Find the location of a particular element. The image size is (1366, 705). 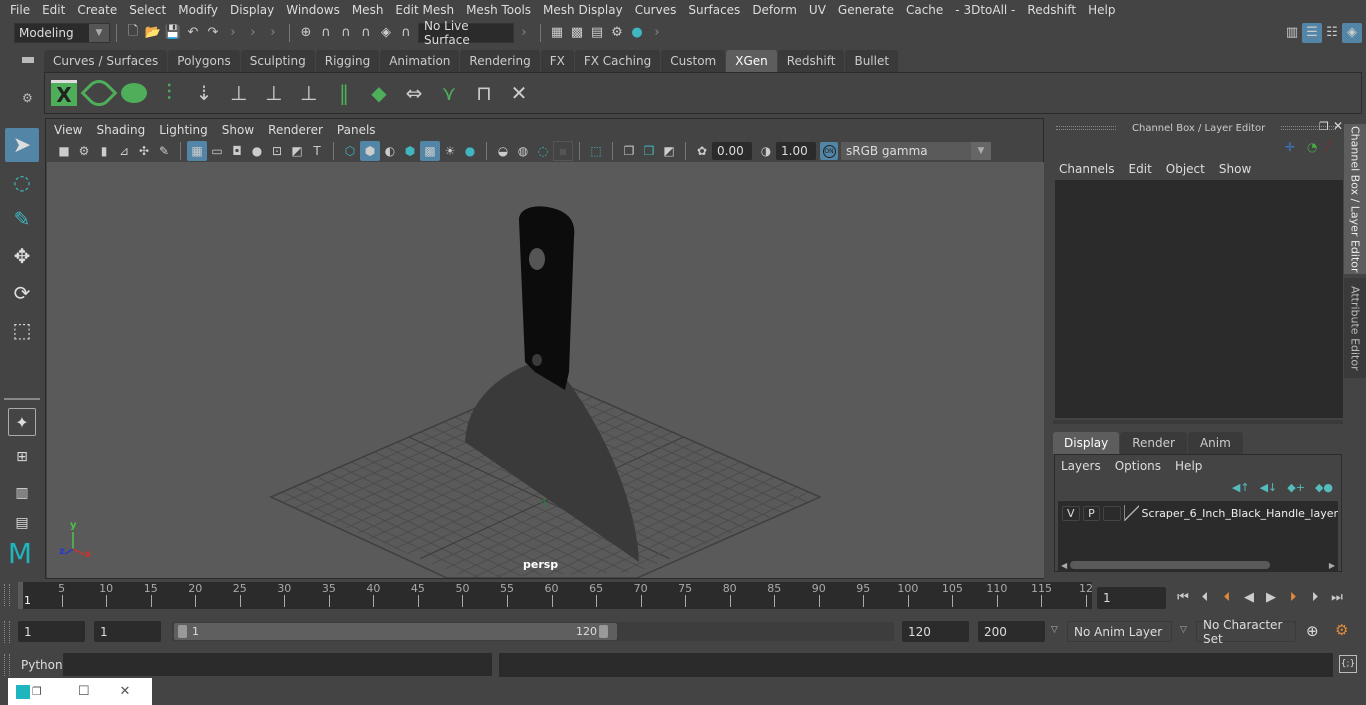

xray-active-components-icon: ❐ is located at coordinates (649, 151).